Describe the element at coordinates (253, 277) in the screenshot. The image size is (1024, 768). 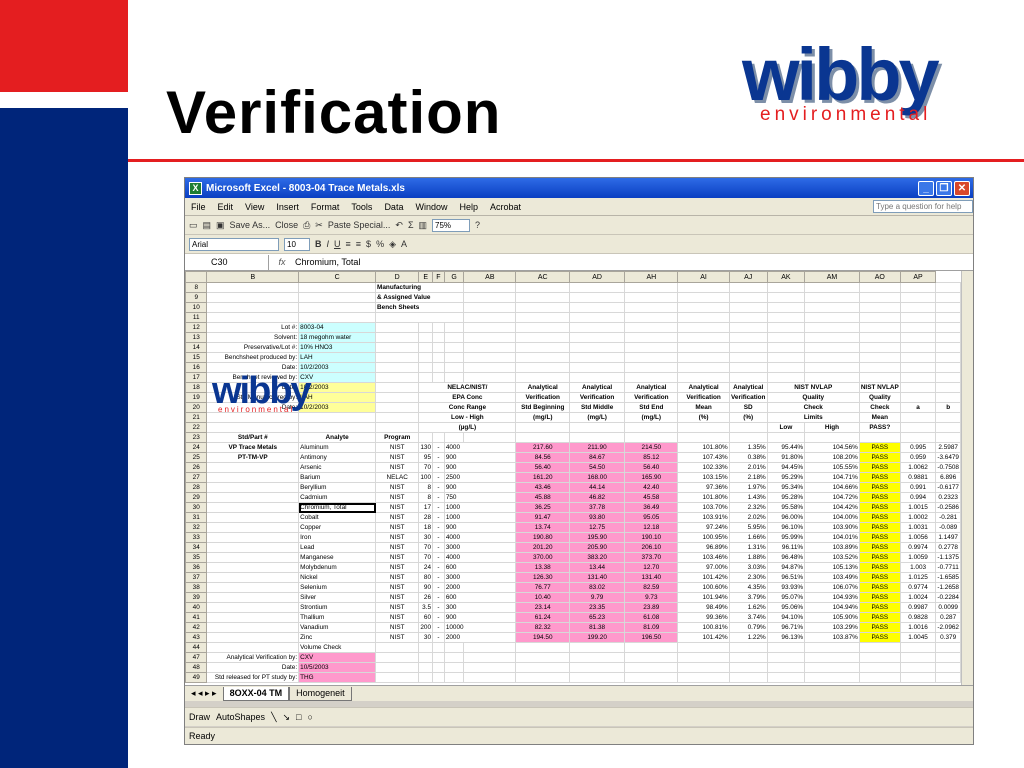
I see `column-header: B` at that location.